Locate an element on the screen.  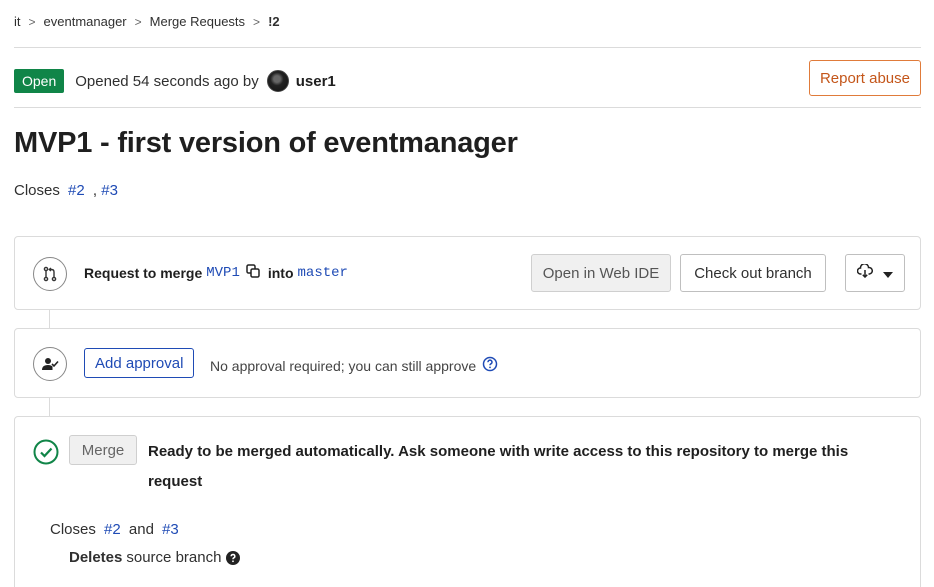
breadcrumb-item-group: it is located at coordinates (17, 21).